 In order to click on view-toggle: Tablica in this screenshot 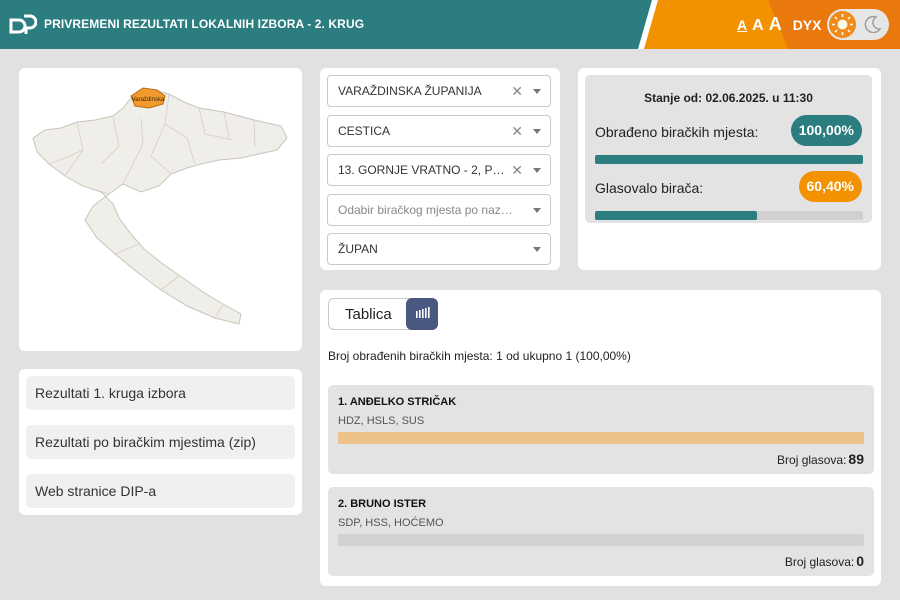, I will do `click(383, 314)`.